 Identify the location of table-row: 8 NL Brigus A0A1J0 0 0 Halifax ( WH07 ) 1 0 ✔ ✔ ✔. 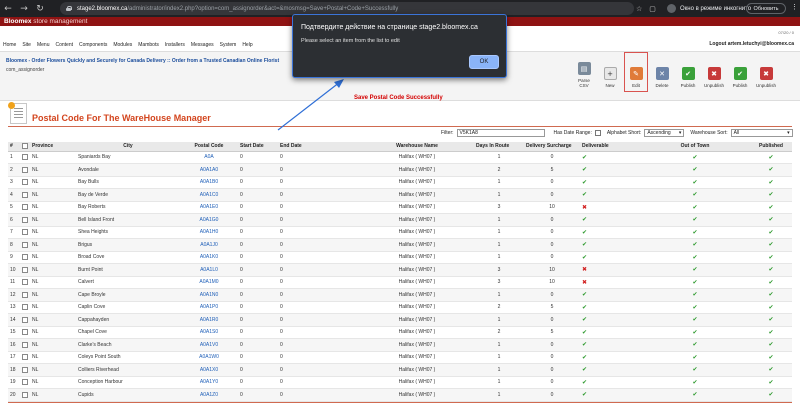
(400, 245).